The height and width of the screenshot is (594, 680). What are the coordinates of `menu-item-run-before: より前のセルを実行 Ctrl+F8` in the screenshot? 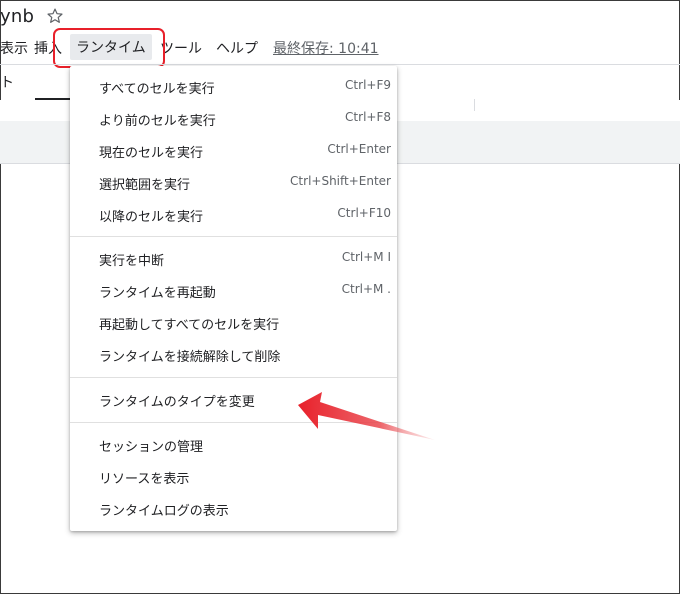 It's located at (233, 118).